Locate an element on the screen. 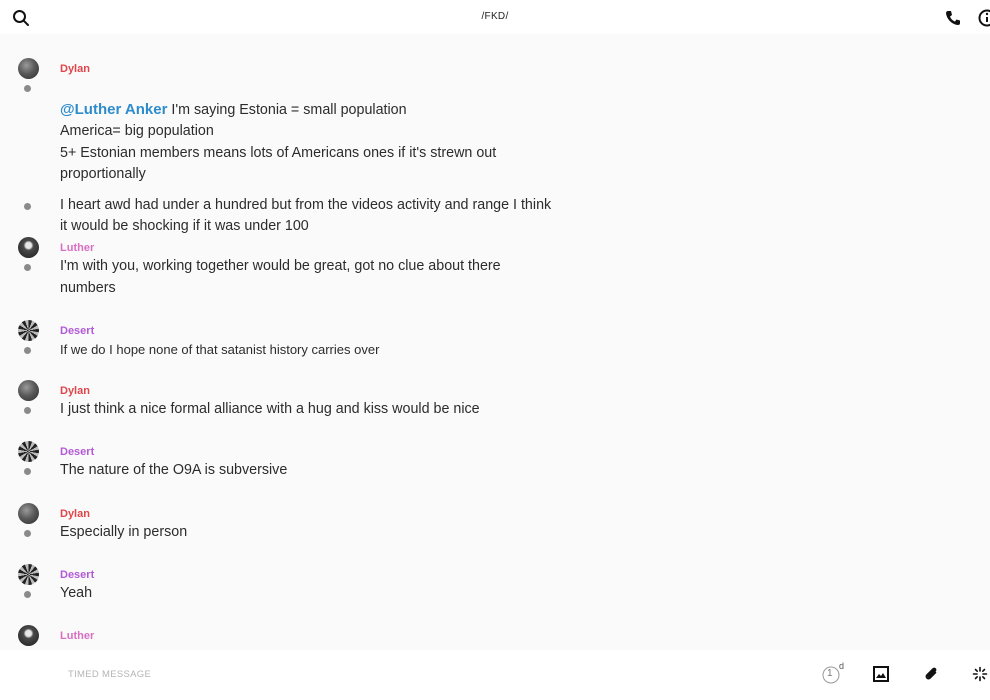 This screenshot has width=990, height=700. top-bar: /FKD/ is located at coordinates (495, 17).